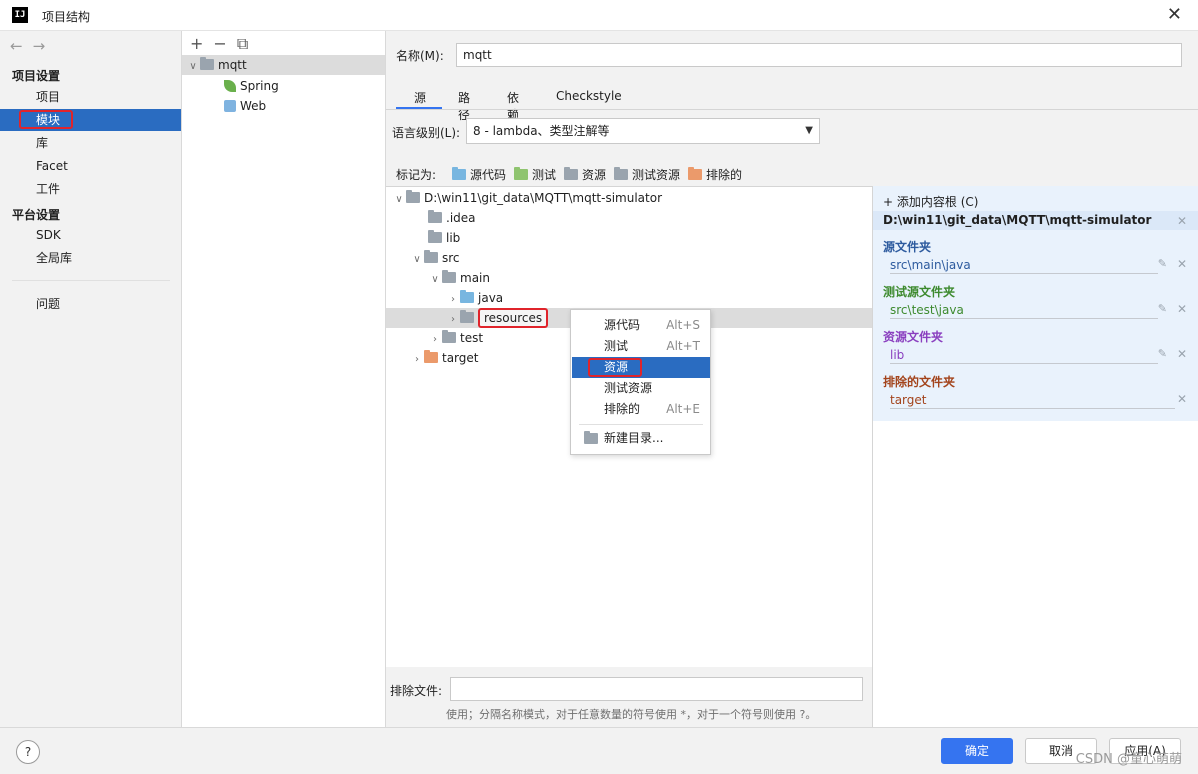  What do you see at coordinates (1024, 265) in the screenshot?
I see `source-folder-entry: src\main\java` at bounding box center [1024, 265].